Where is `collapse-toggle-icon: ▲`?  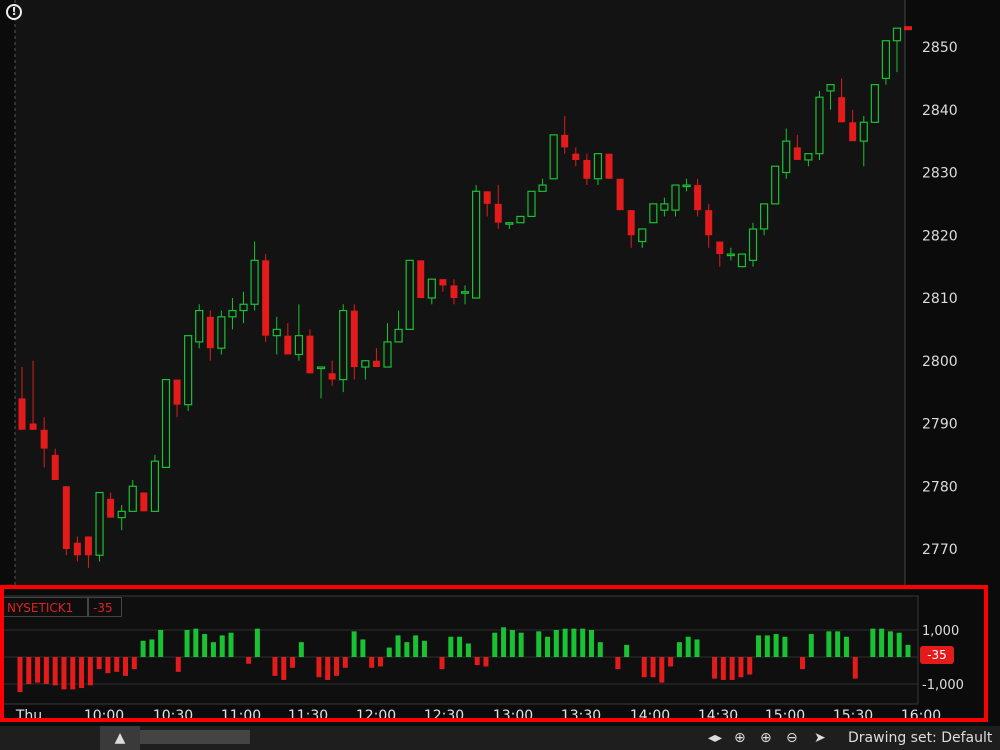
collapse-toggle-icon: ▲ is located at coordinates (120, 738).